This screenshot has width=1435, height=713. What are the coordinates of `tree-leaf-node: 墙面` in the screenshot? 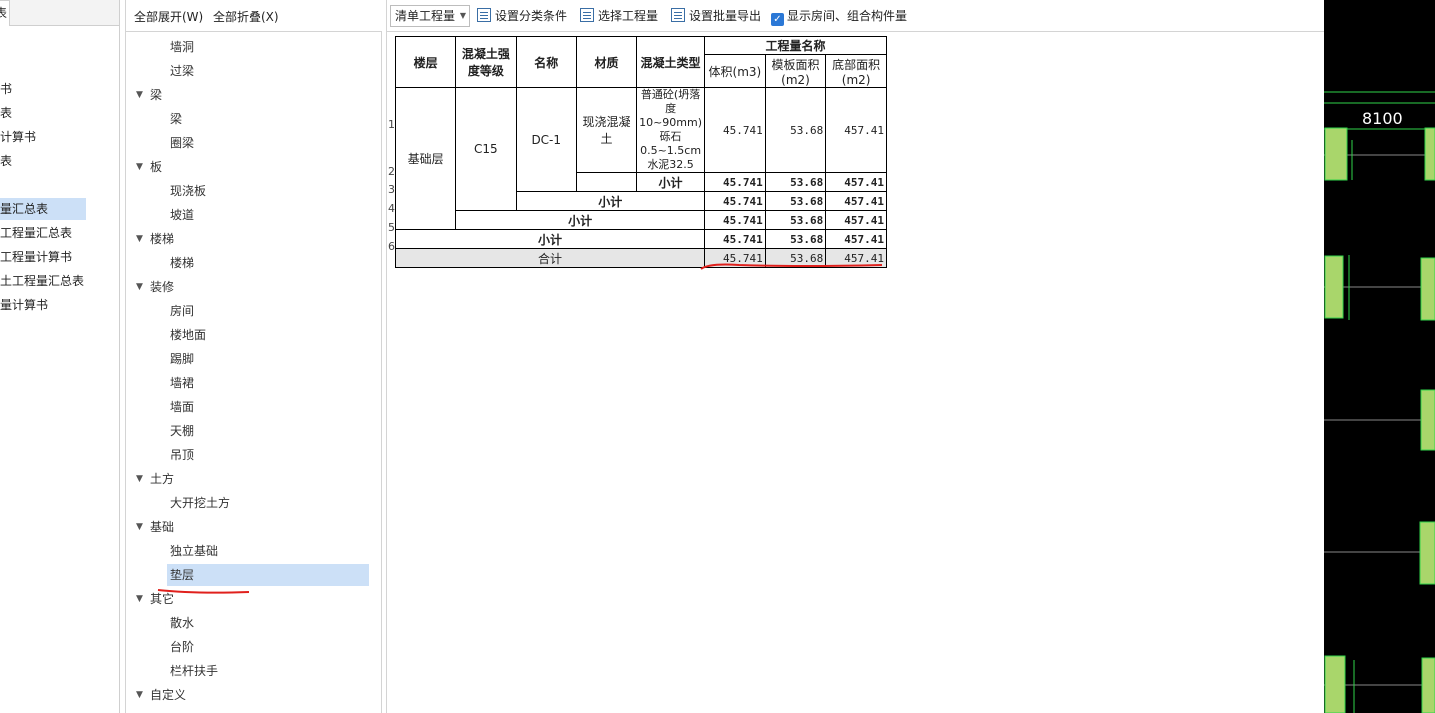 It's located at (182, 407).